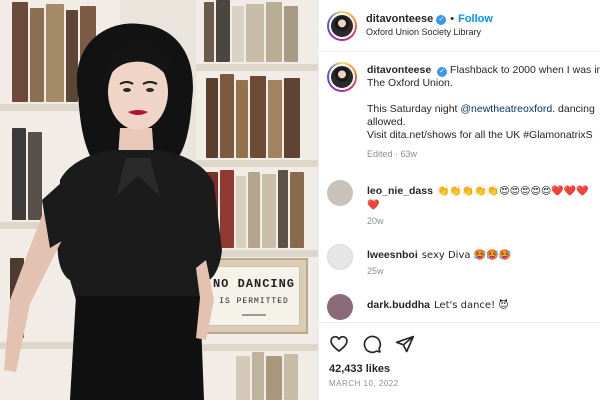  I want to click on comment-item: dark.buddha Let's dance! 😈, so click(463, 308).